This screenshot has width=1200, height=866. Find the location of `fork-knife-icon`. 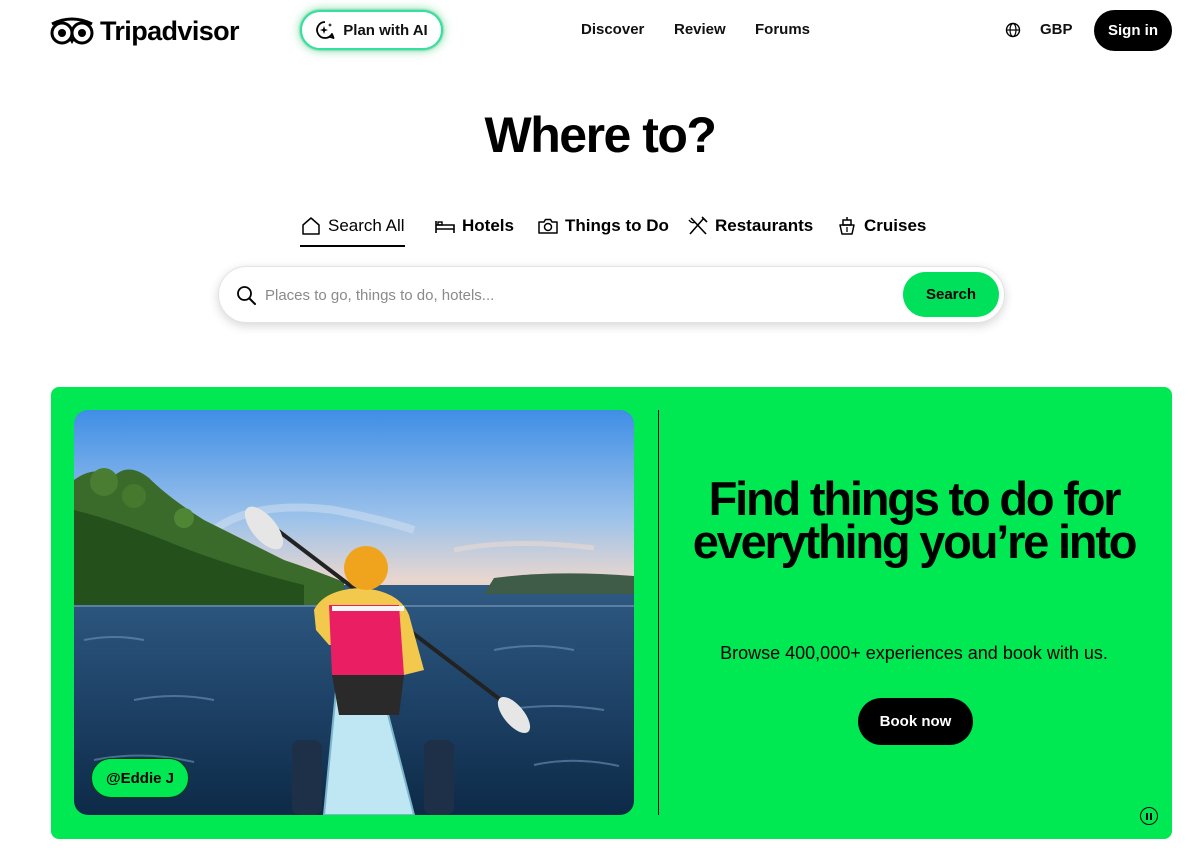

fork-knife-icon is located at coordinates (698, 225).